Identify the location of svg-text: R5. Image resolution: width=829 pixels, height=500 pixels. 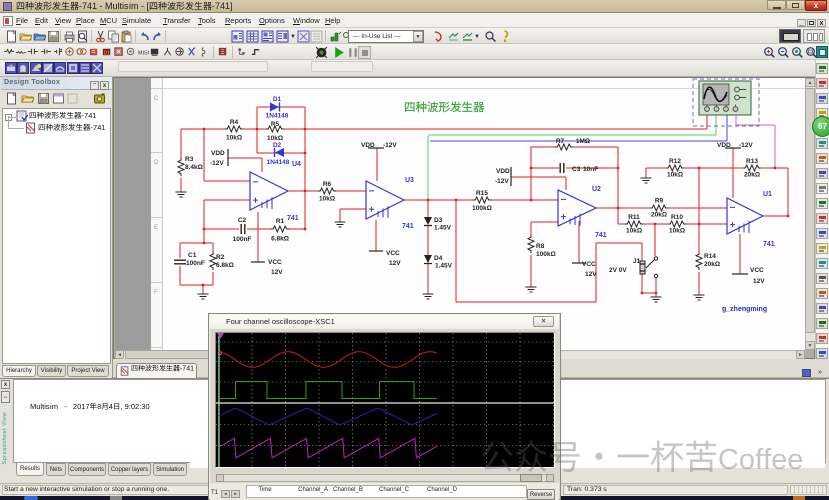
(275, 124).